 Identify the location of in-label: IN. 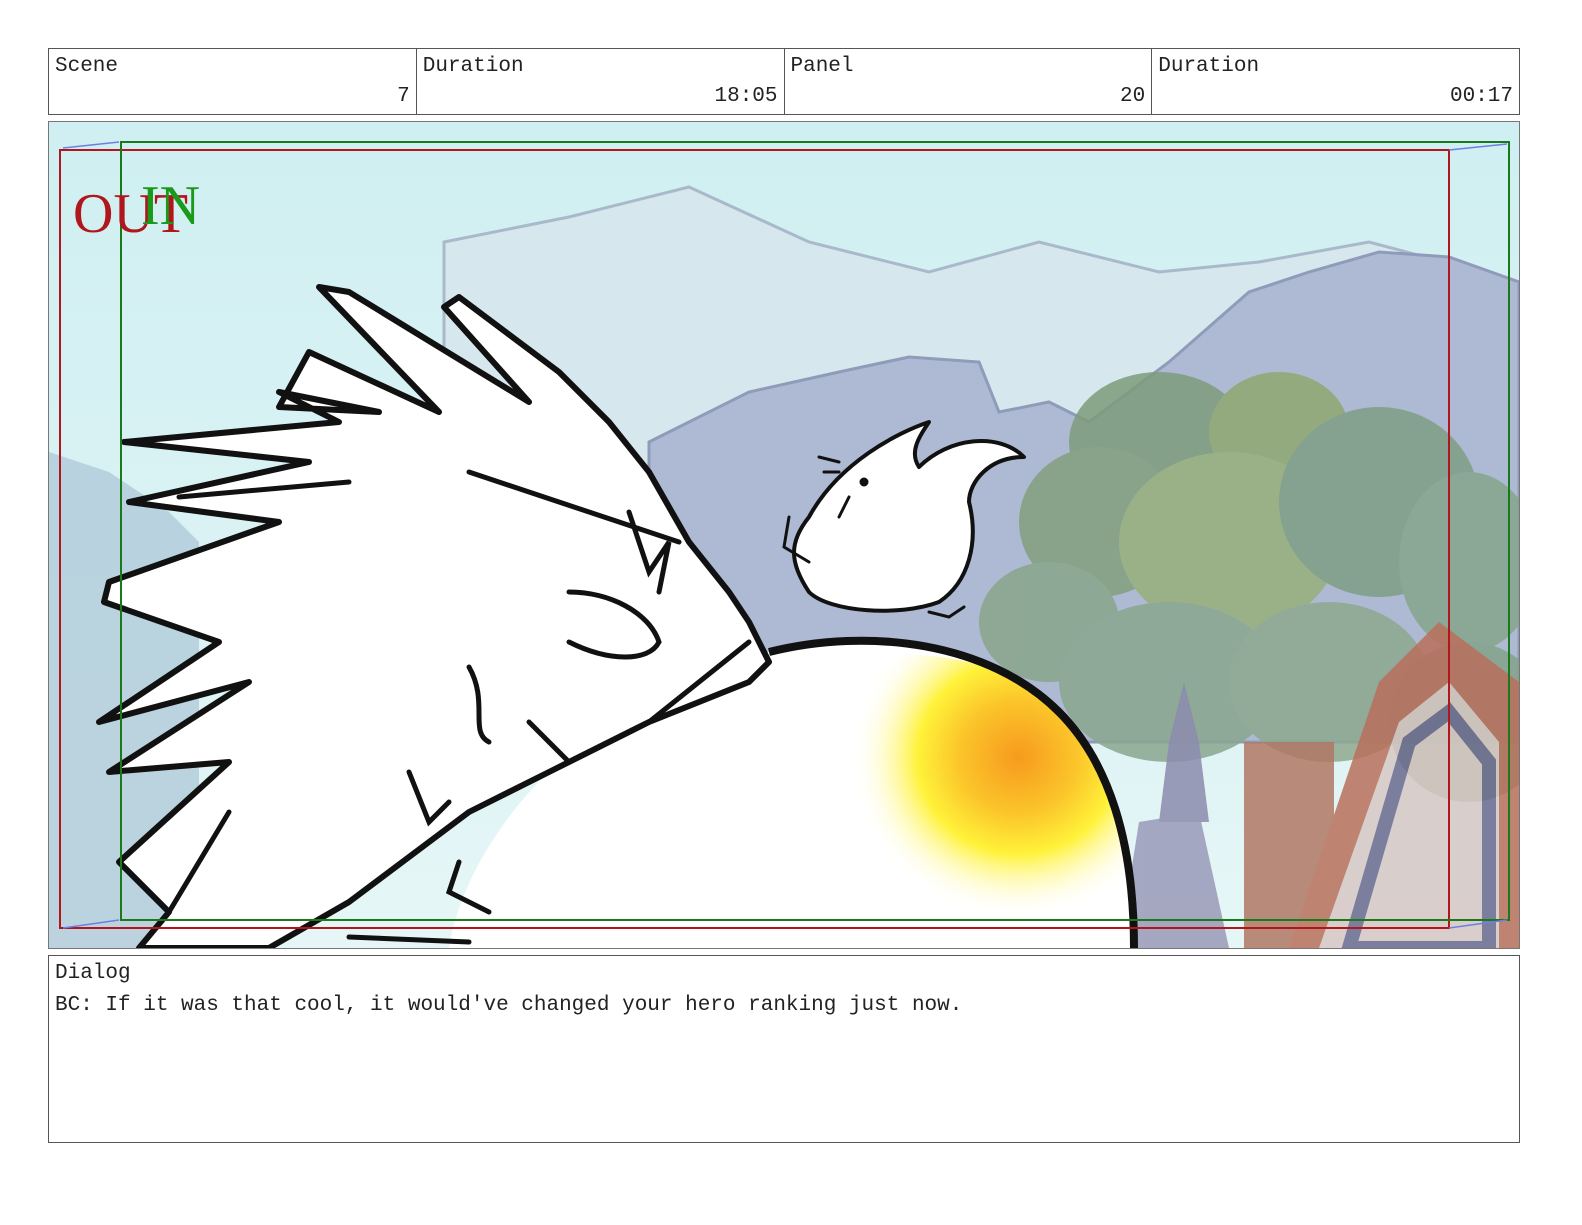
(170, 206).